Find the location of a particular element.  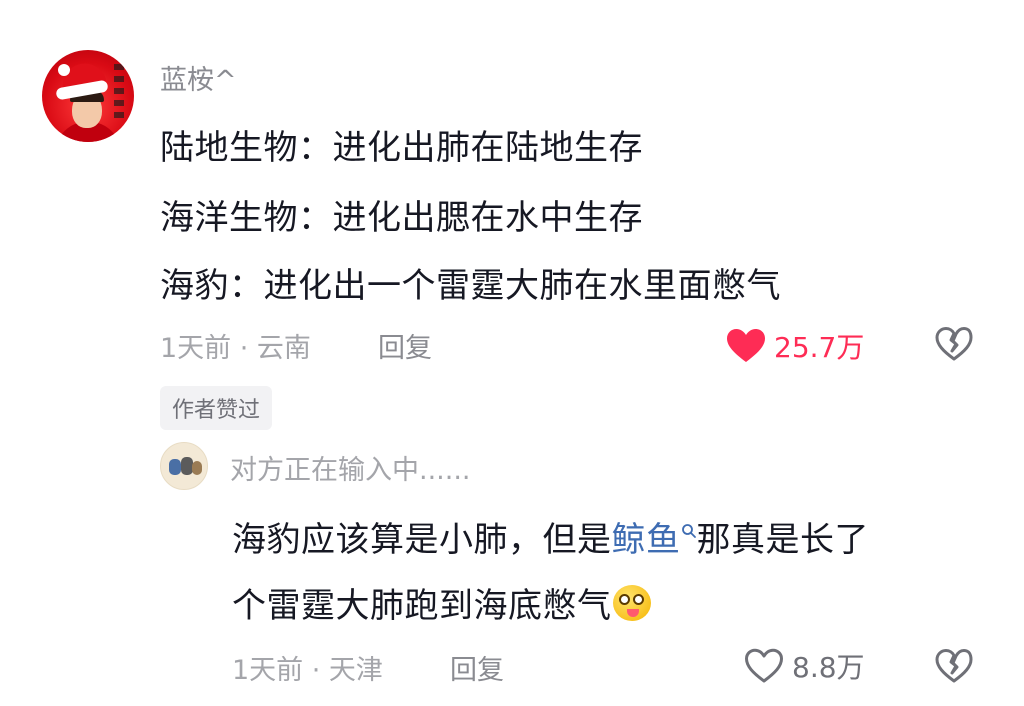

author-liked-badge: 作者赞过 is located at coordinates (216, 408).